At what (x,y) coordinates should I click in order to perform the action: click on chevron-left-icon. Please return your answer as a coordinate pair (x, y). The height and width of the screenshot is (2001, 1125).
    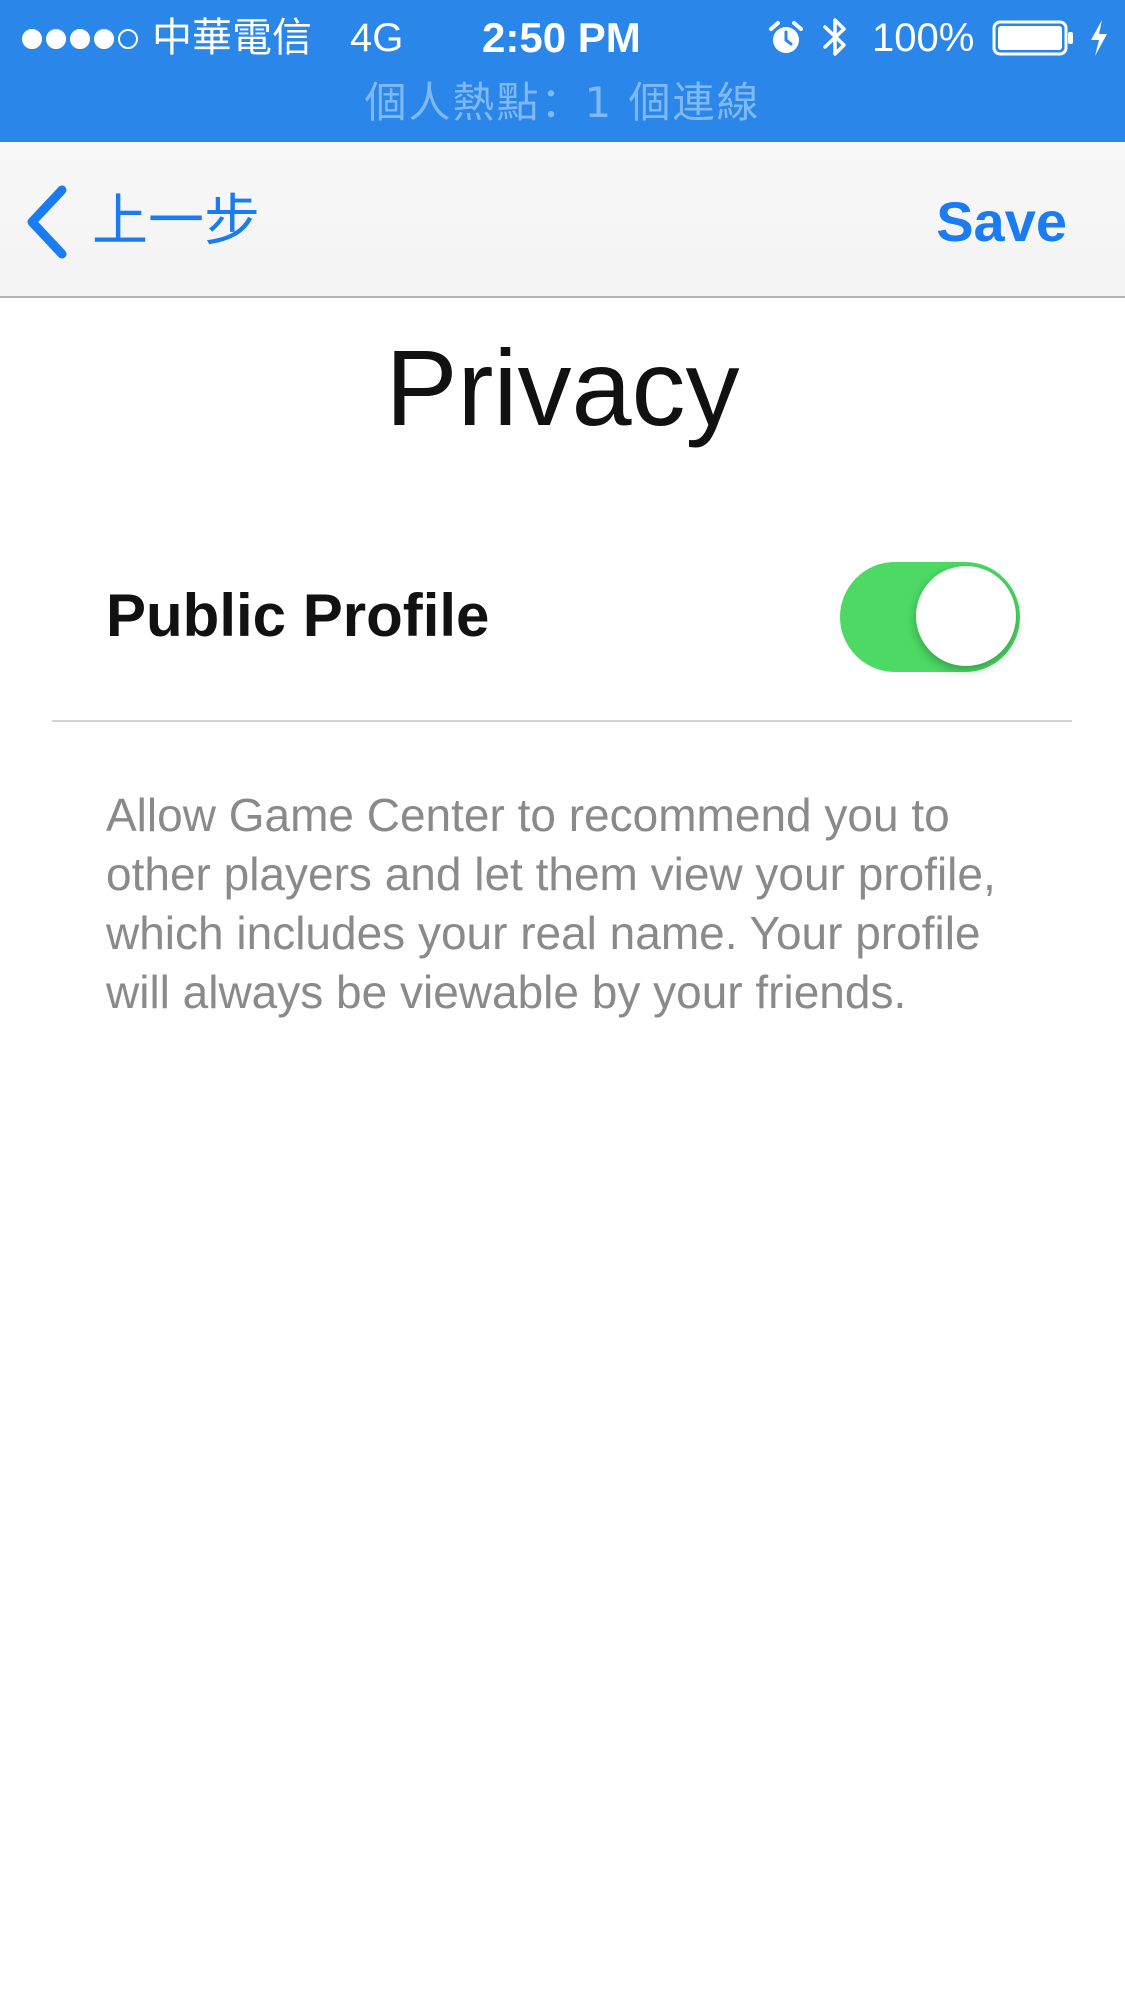
    Looking at the image, I should click on (47, 222).